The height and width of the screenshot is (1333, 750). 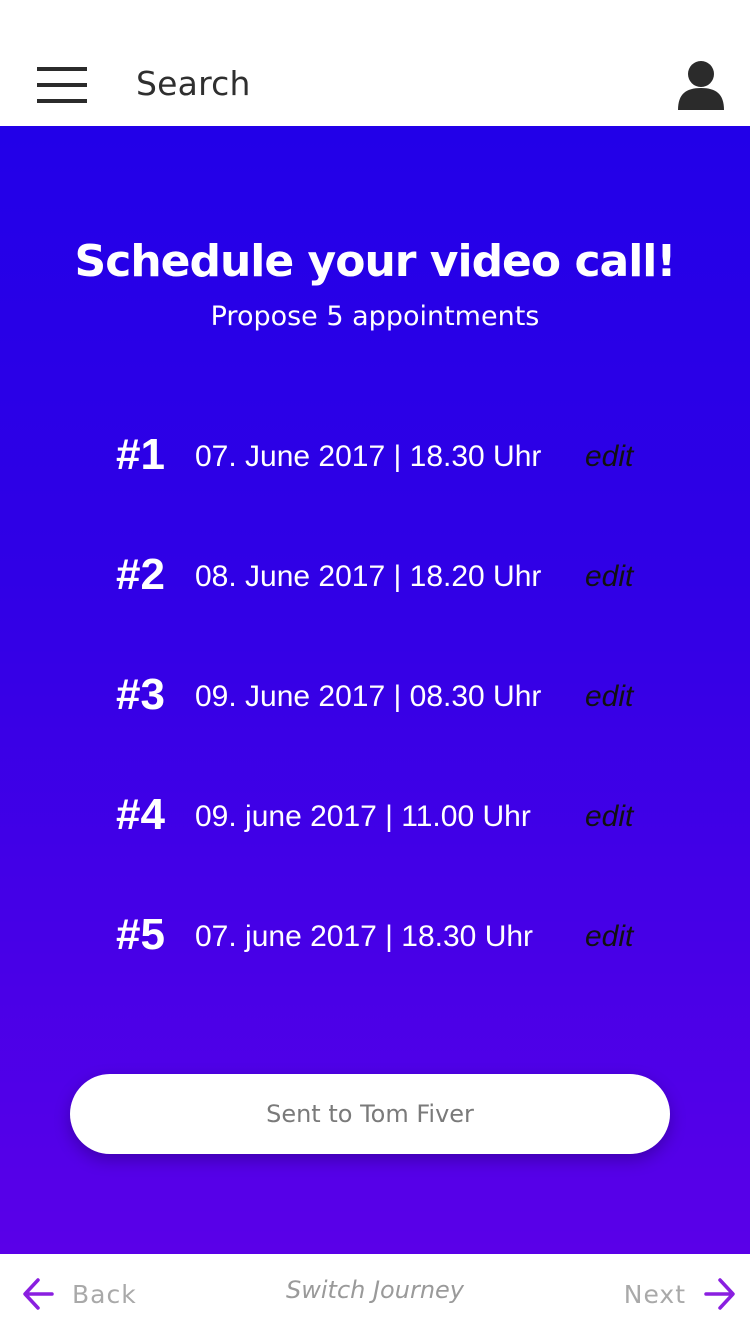 I want to click on appointment-number: #2, so click(x=140, y=574).